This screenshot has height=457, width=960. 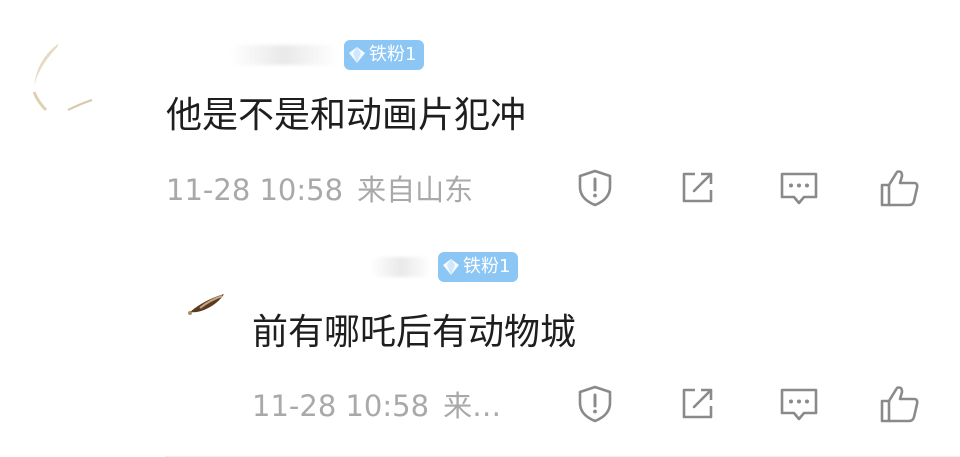 I want to click on comment-text: 他是不是和动画片犯冲, so click(x=346, y=115).